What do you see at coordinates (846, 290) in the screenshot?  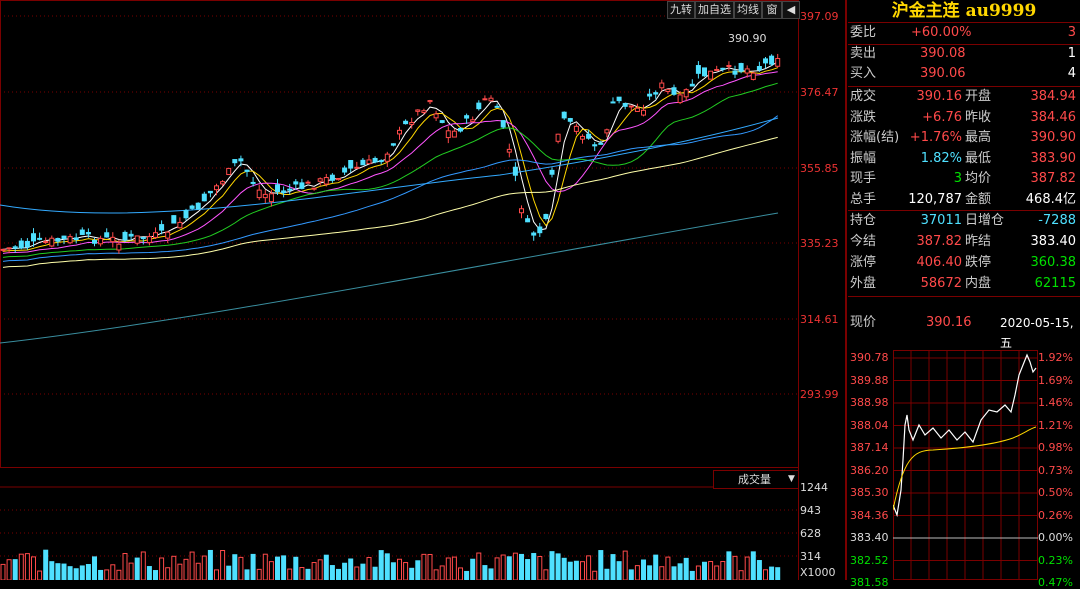 I see `panel-divider` at bounding box center [846, 290].